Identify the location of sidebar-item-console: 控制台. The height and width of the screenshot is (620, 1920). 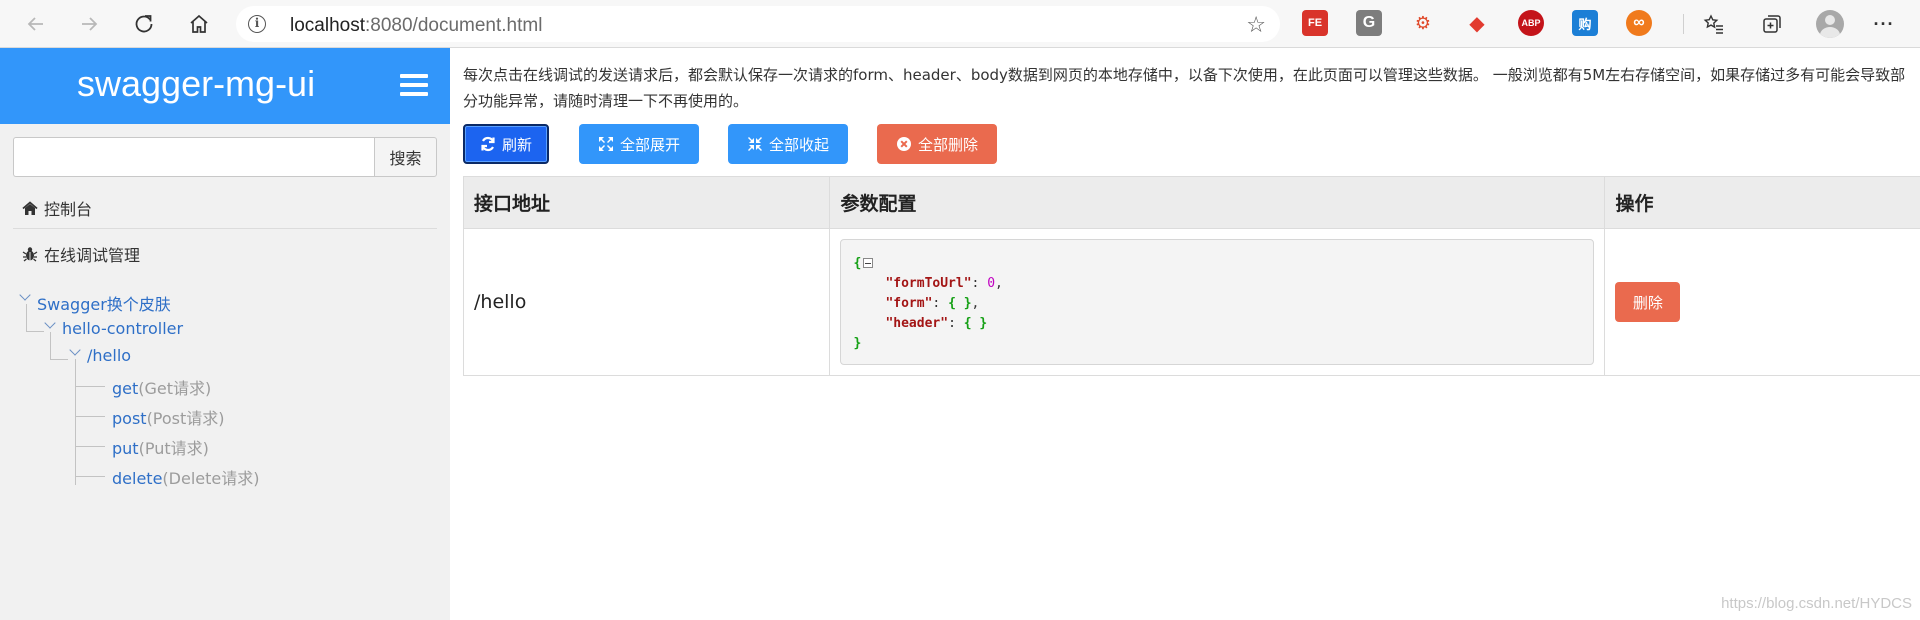
(57, 208).